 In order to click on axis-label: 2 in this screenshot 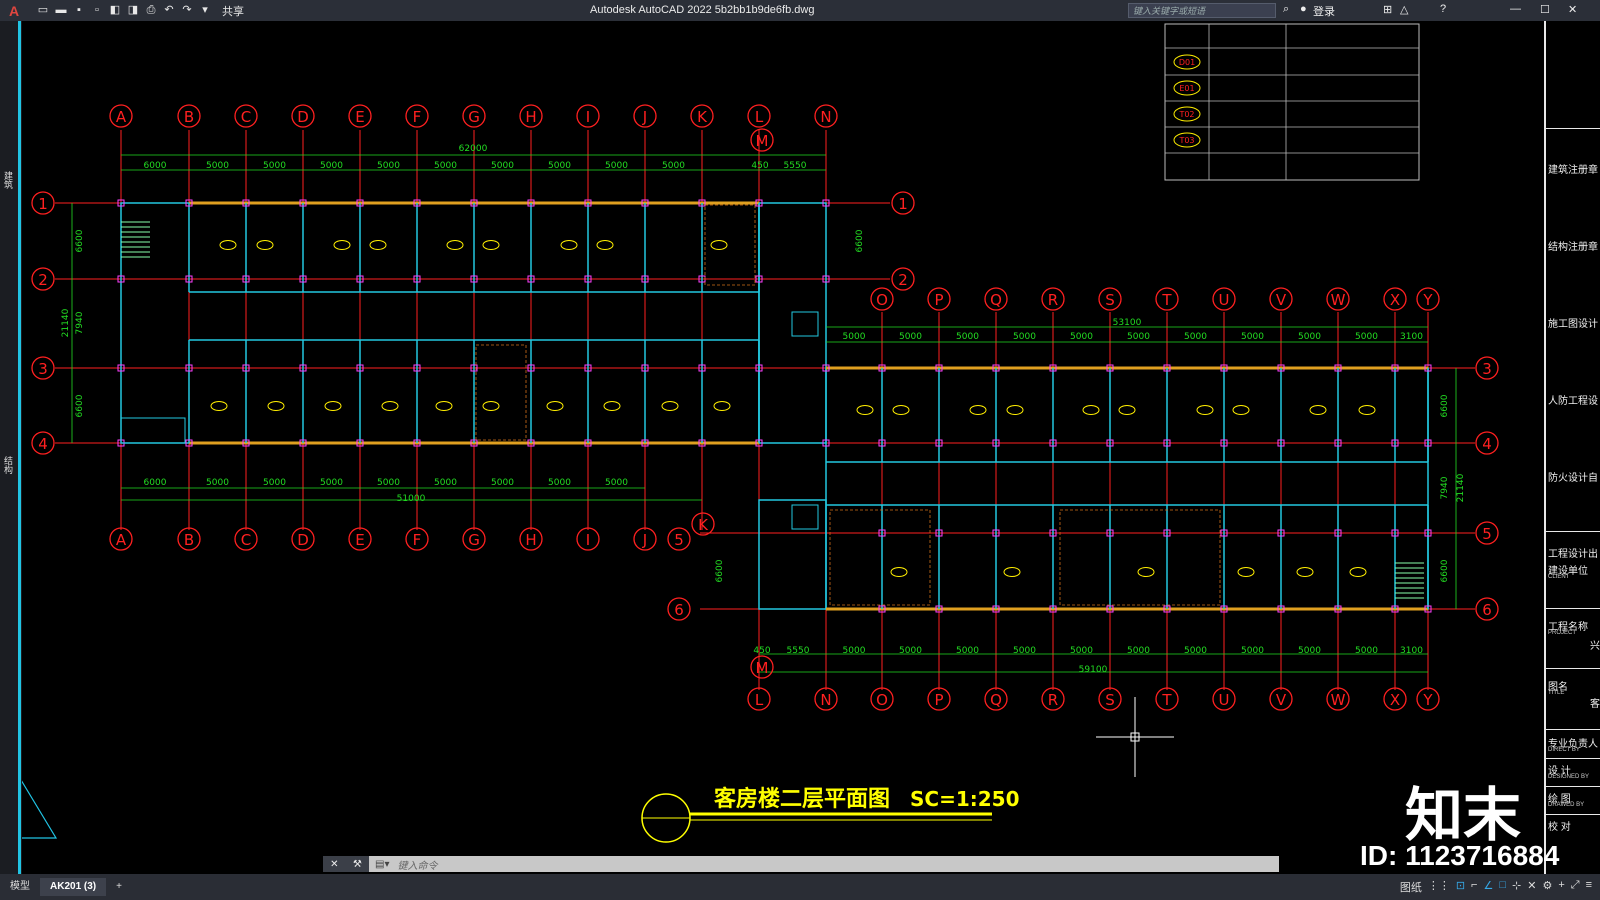, I will do `click(903, 280)`.